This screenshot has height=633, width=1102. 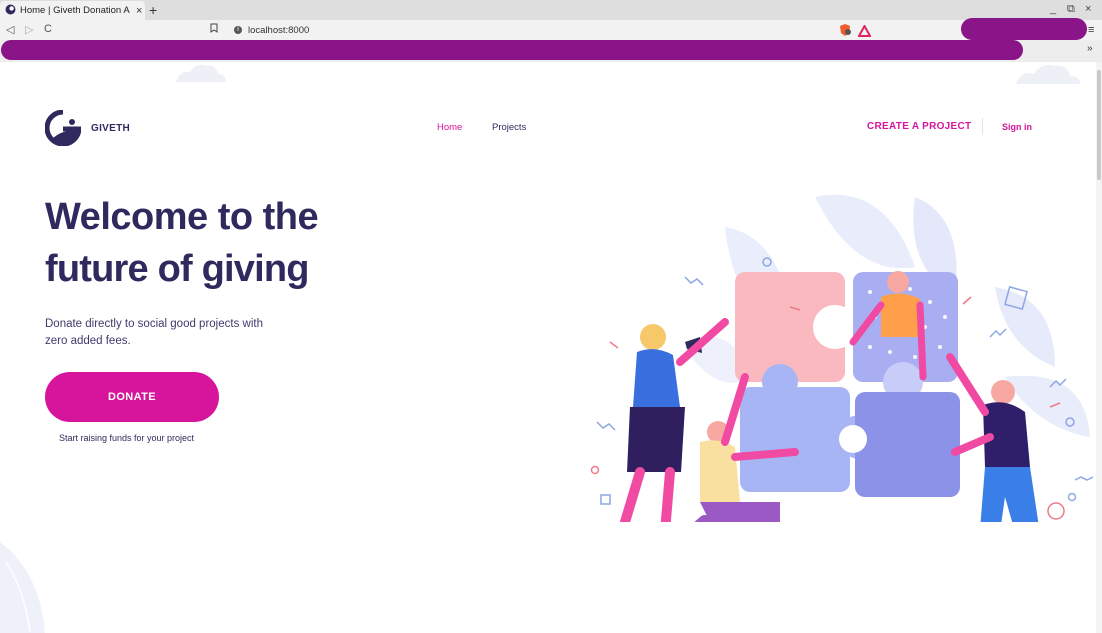 I want to click on sign-in-button: Sign in, so click(x=1017, y=127).